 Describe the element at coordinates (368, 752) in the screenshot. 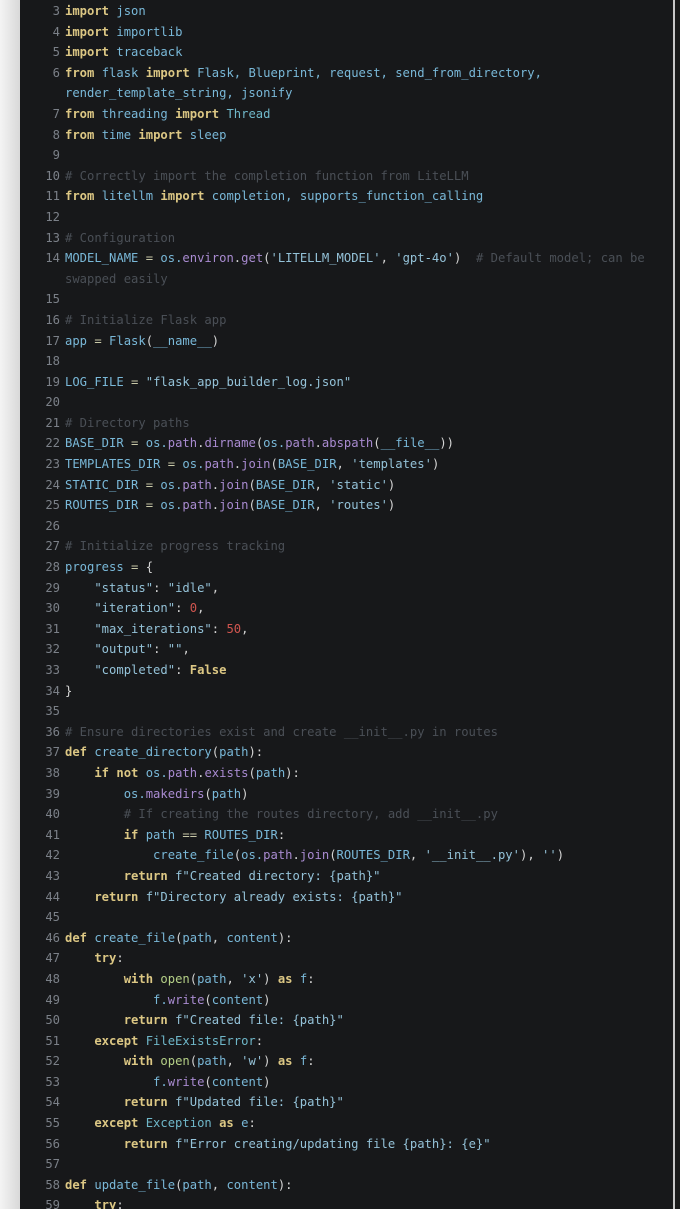

I see `line-source: def create_directory(path):` at that location.